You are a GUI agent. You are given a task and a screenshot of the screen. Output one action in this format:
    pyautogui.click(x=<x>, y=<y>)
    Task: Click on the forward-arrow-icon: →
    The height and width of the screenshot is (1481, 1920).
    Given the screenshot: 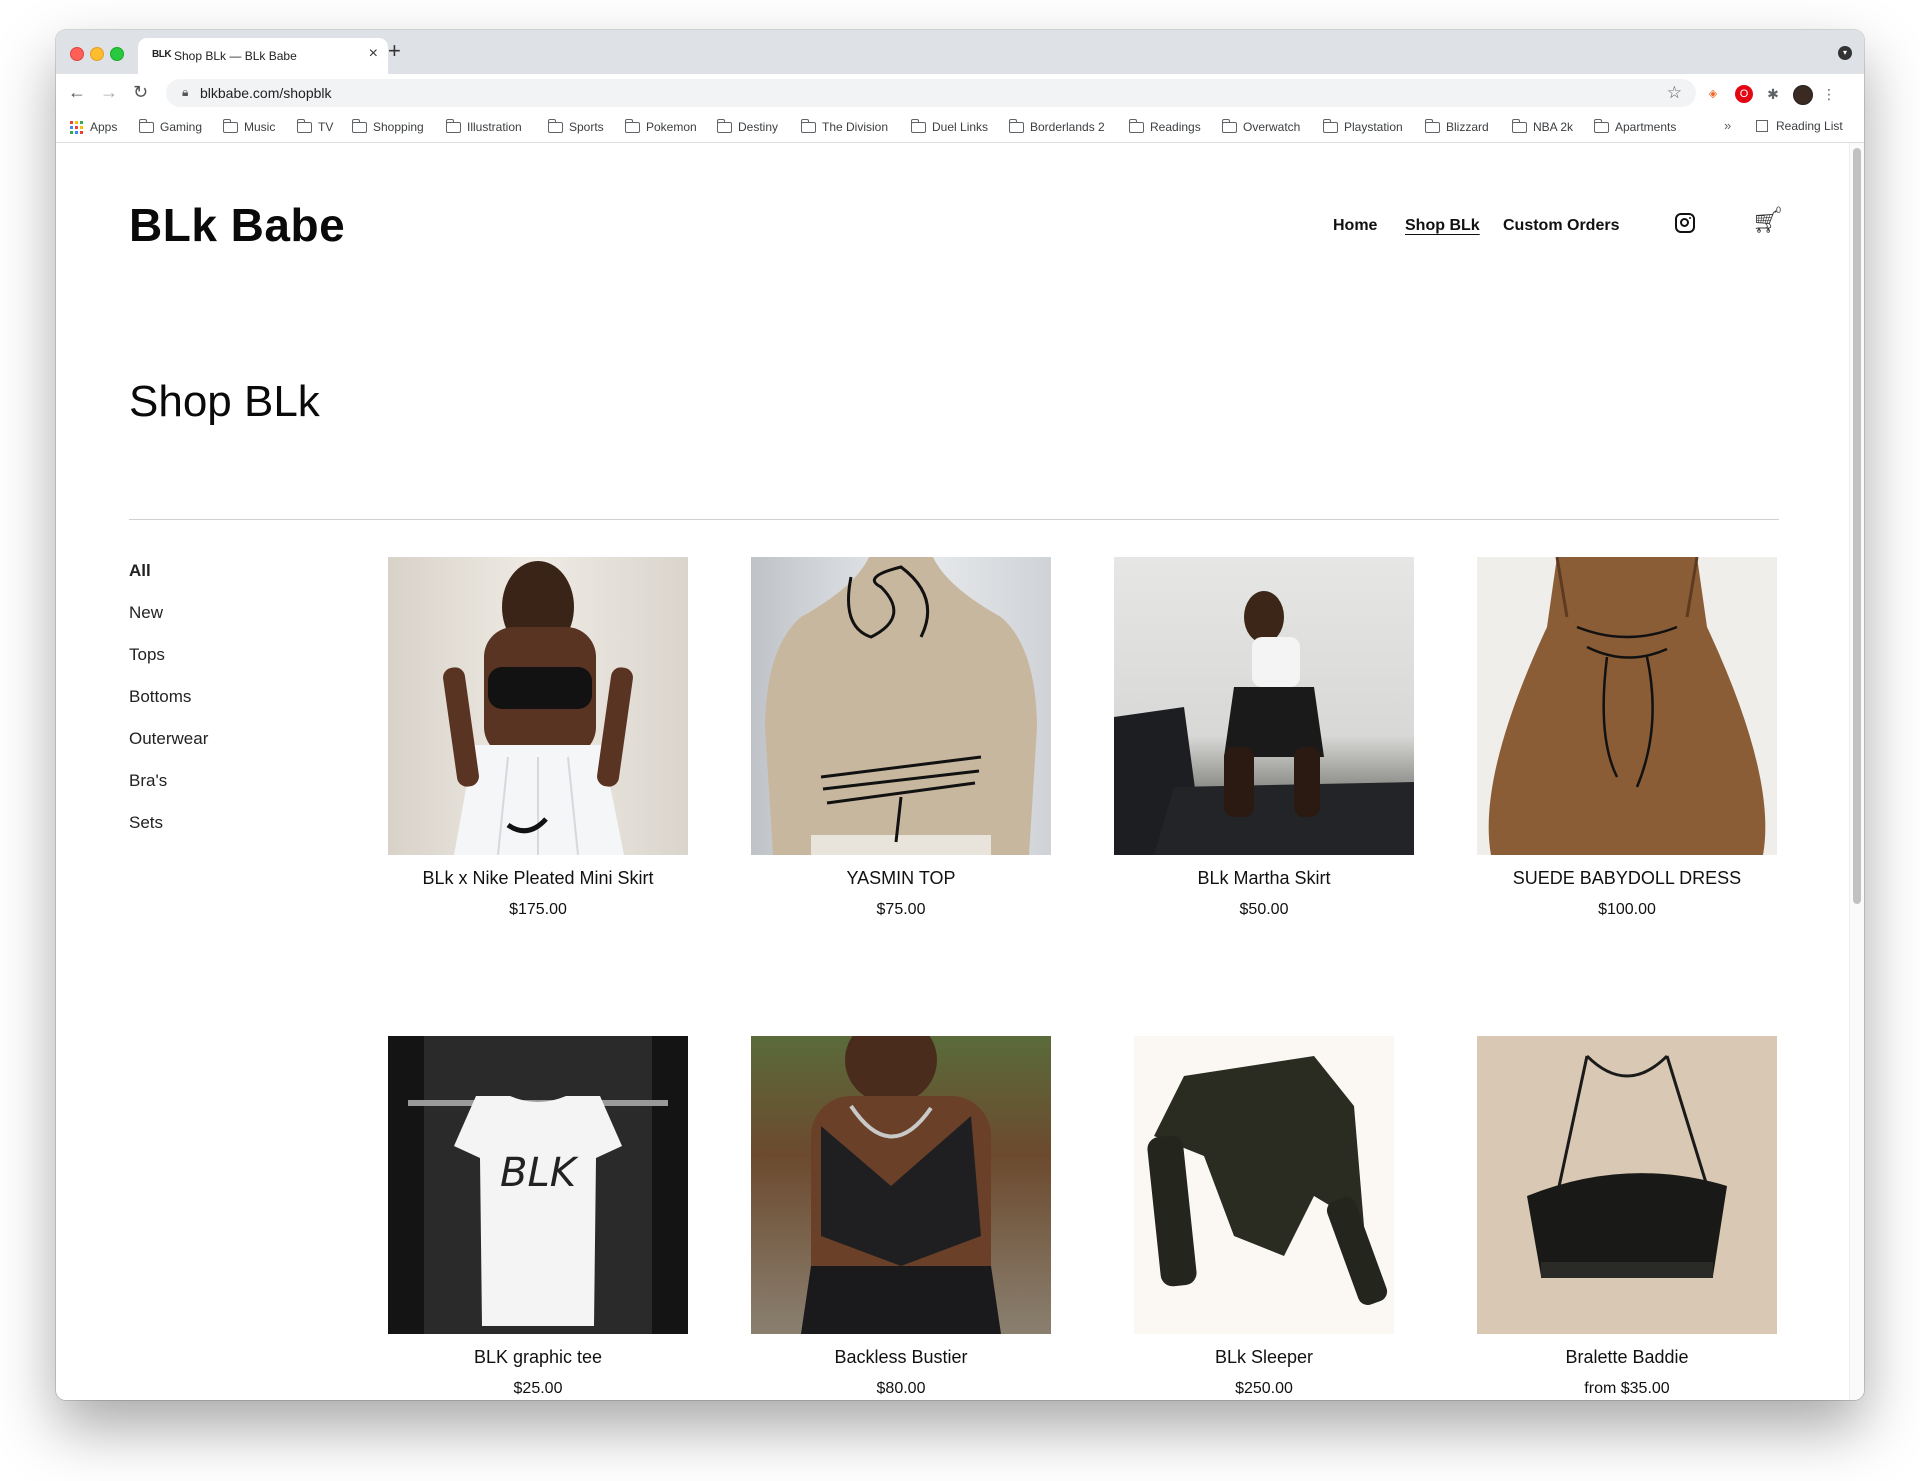 What is the action you would take?
    pyautogui.click(x=109, y=92)
    